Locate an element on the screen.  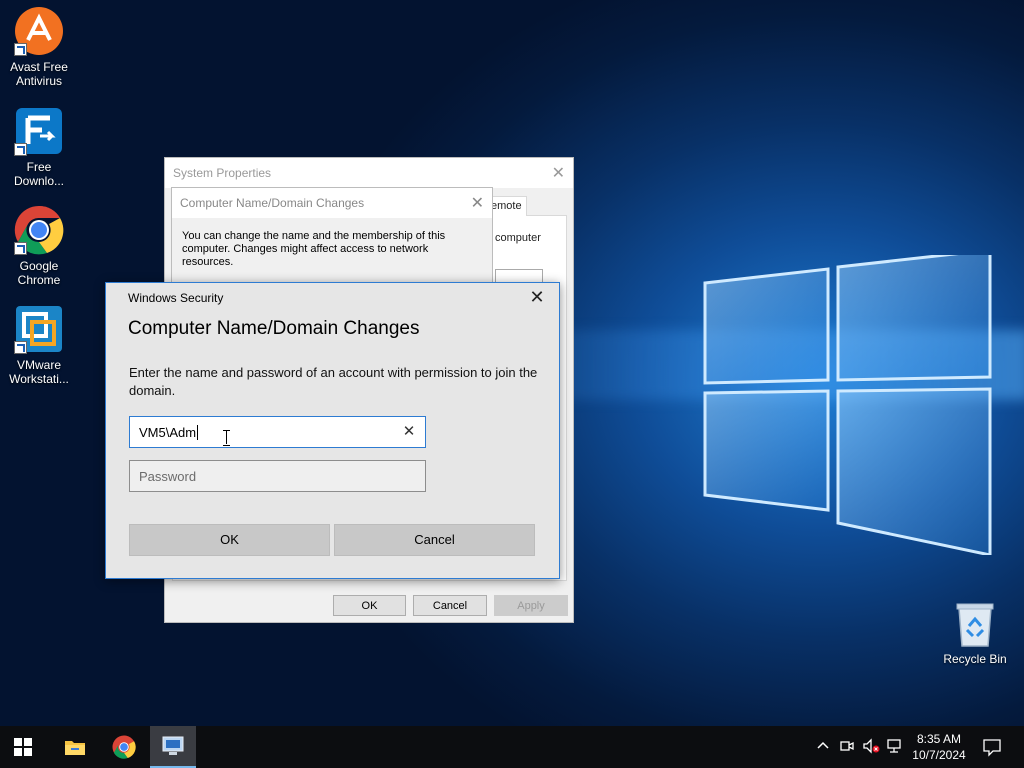
recycle-bin-label: Recycle Bin is located at coordinates (975, 659).